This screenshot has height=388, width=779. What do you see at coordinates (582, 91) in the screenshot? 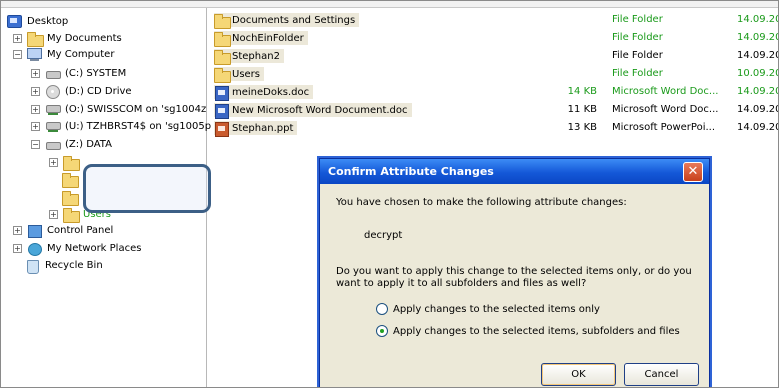
I see `file-size: 14 KB` at bounding box center [582, 91].